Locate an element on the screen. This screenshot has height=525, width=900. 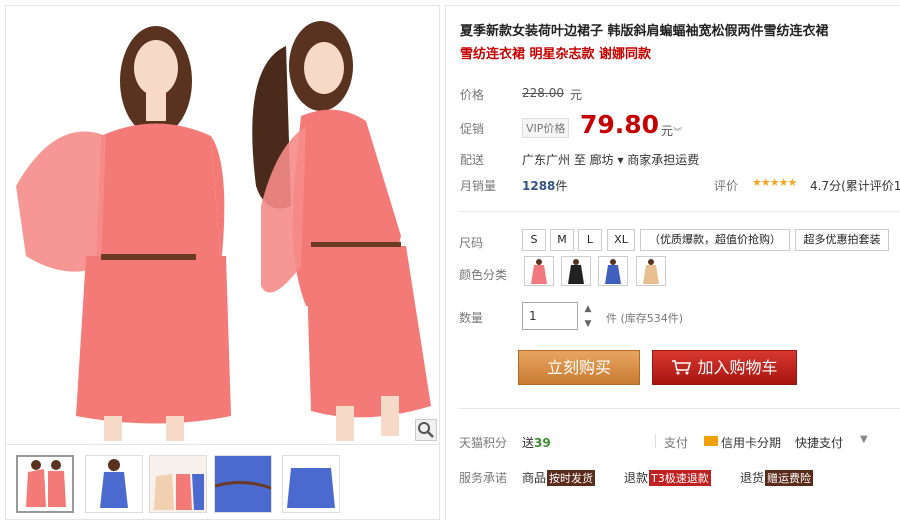
payment-expand-icon: ▼ is located at coordinates (864, 439).